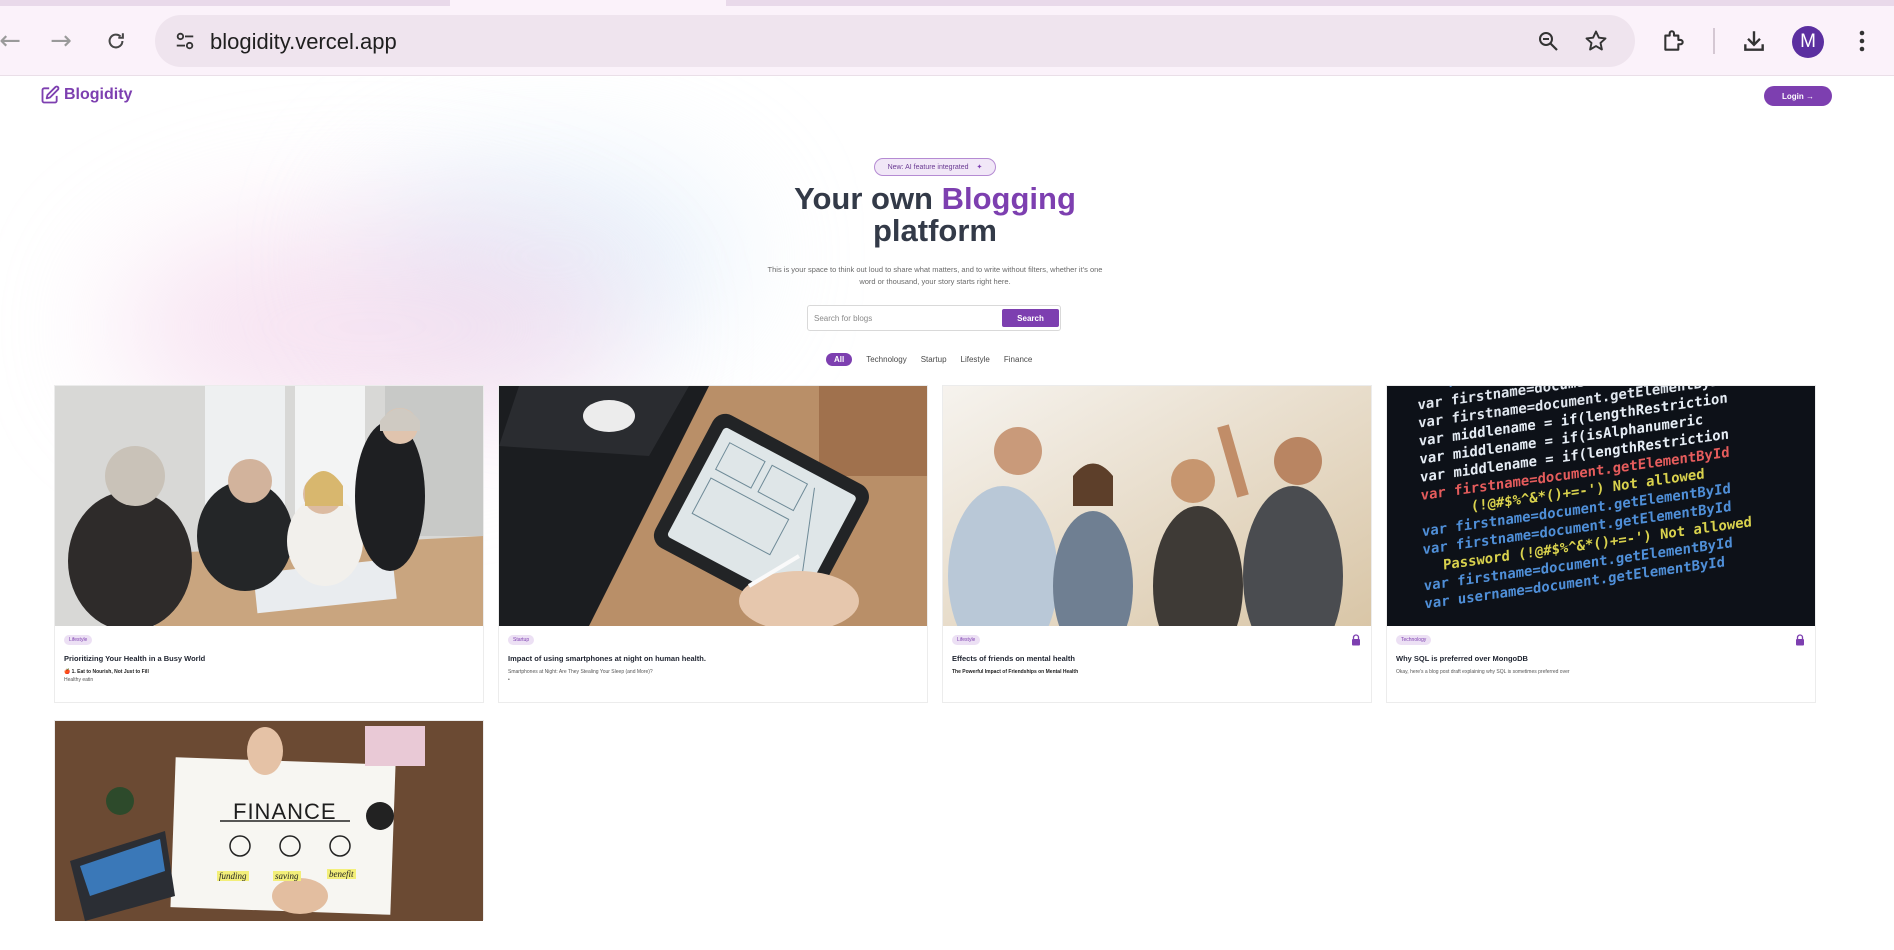 The height and width of the screenshot is (950, 1894). Describe the element at coordinates (50, 94) in the screenshot. I see `edit-icon` at that location.